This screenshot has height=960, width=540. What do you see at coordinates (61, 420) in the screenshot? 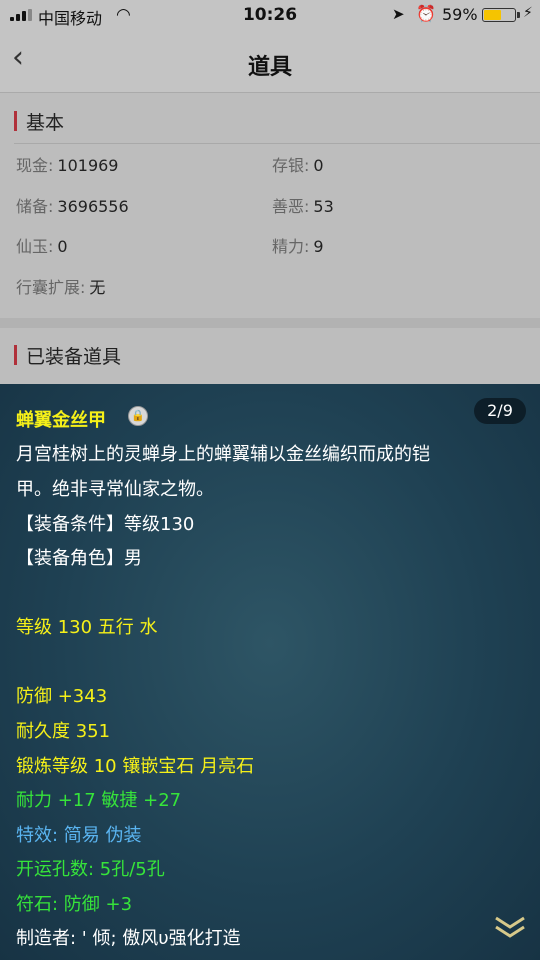
I see `item-name: 蝉翼金丝甲` at bounding box center [61, 420].